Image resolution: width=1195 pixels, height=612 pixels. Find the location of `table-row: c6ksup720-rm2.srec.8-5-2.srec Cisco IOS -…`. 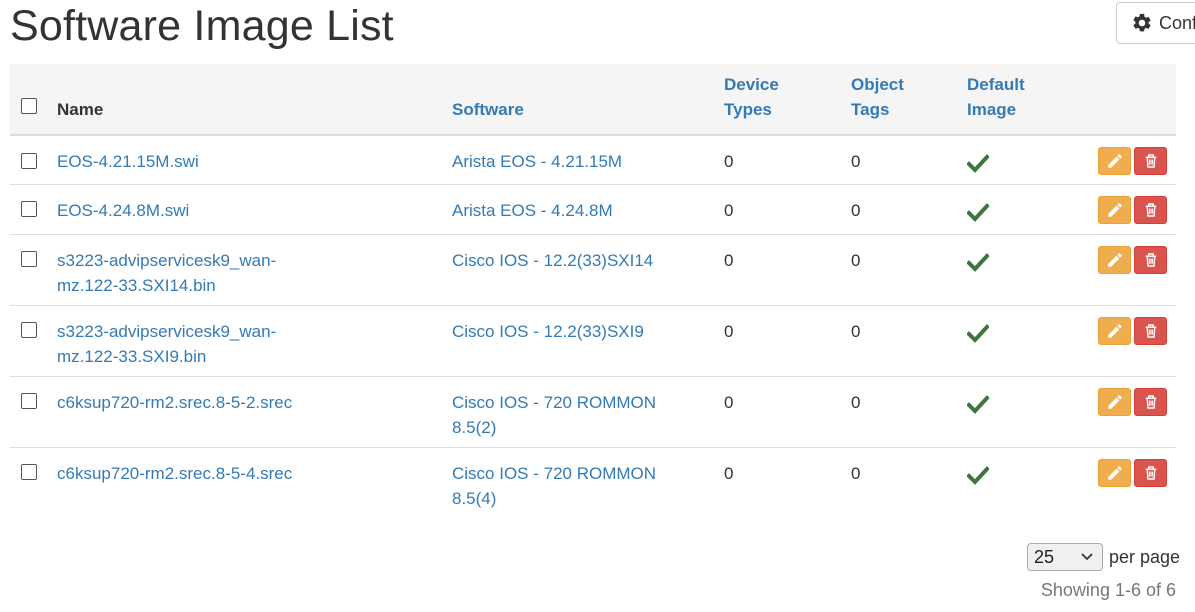

table-row: c6ksup720-rm2.srec.8-5-2.srec Cisco IOS -… is located at coordinates (593, 412).